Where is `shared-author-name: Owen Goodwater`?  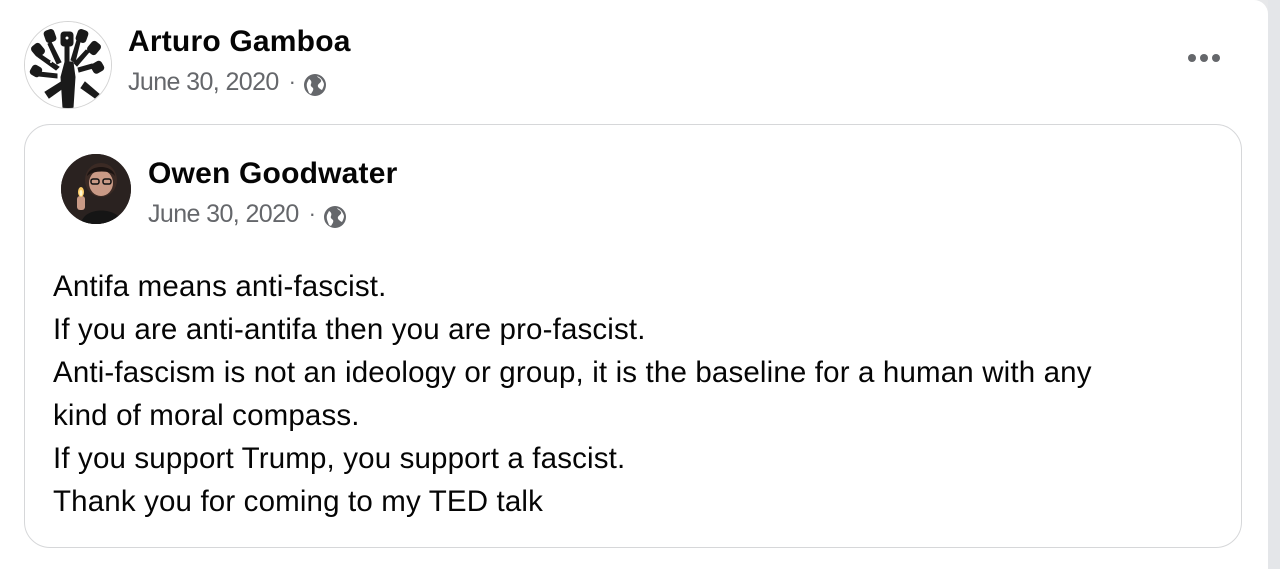 shared-author-name: Owen Goodwater is located at coordinates (273, 174).